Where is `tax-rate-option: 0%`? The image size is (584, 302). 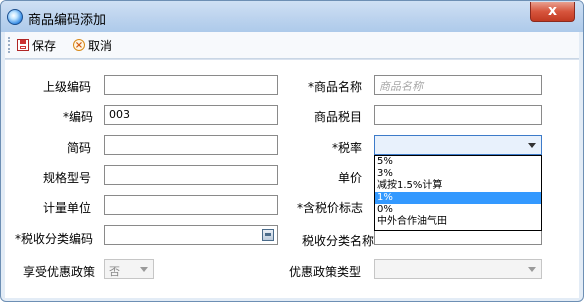 tax-rate-option: 0% is located at coordinates (458, 210).